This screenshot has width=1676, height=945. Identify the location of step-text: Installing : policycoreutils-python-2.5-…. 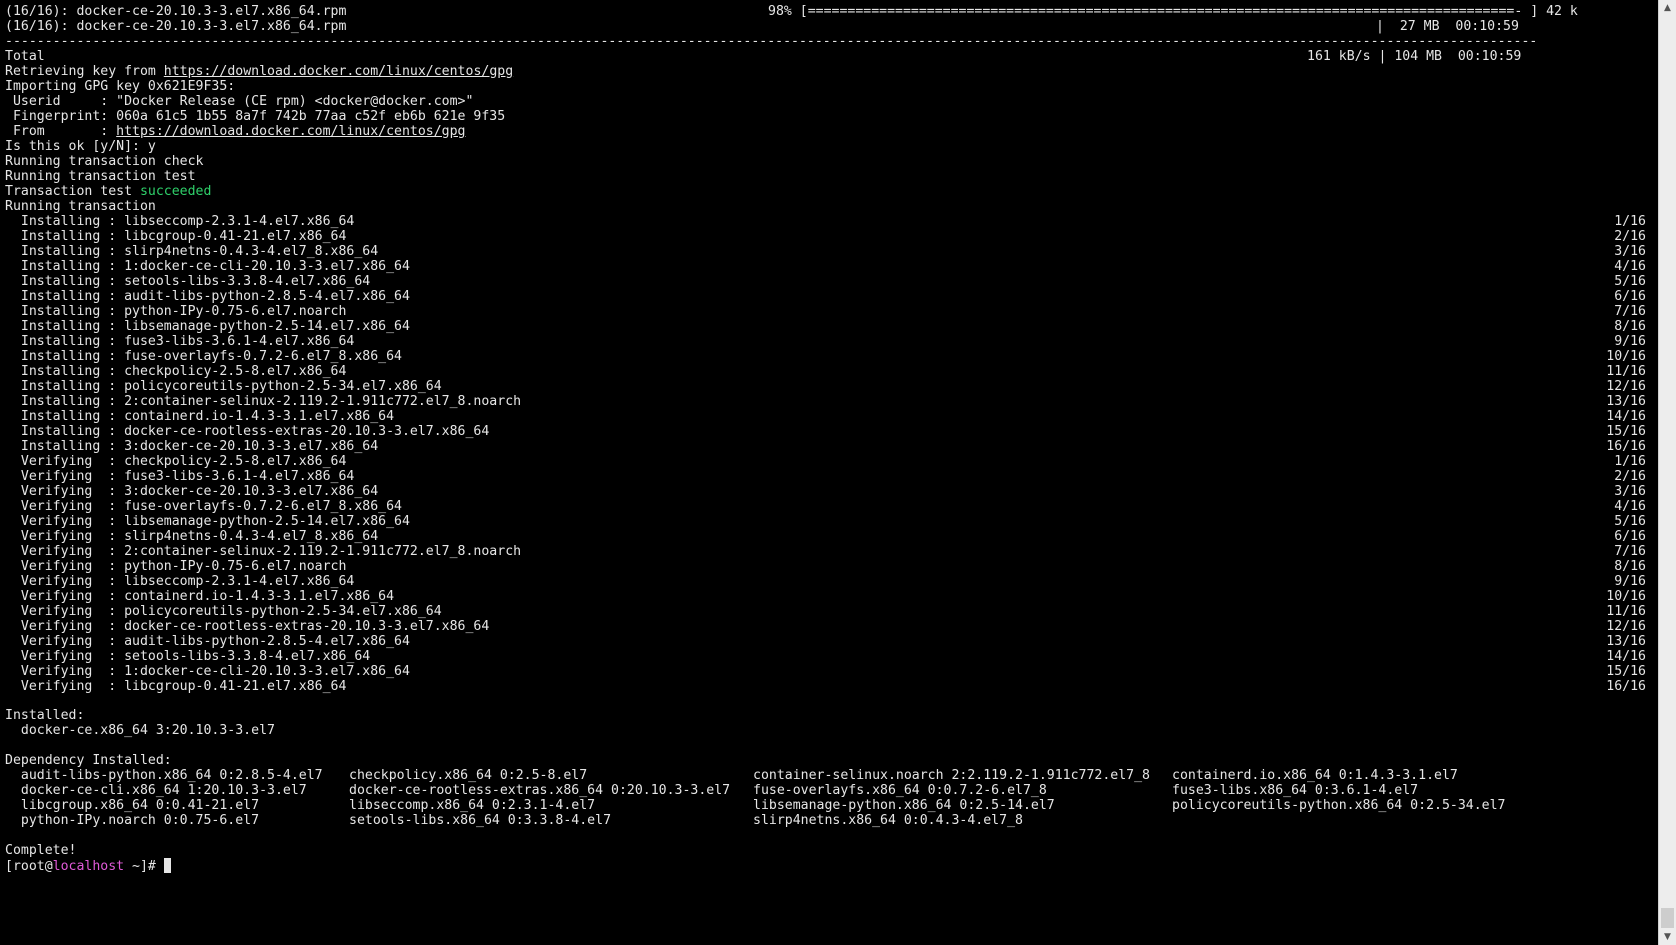
(223, 386).